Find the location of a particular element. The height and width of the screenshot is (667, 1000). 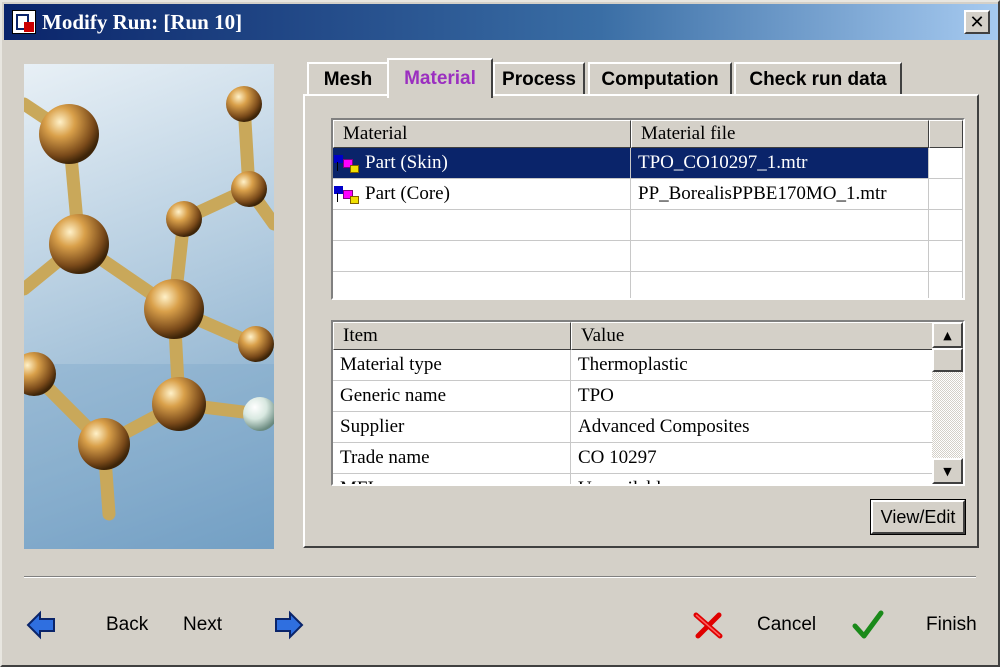

column-header-material: Material is located at coordinates (482, 134).